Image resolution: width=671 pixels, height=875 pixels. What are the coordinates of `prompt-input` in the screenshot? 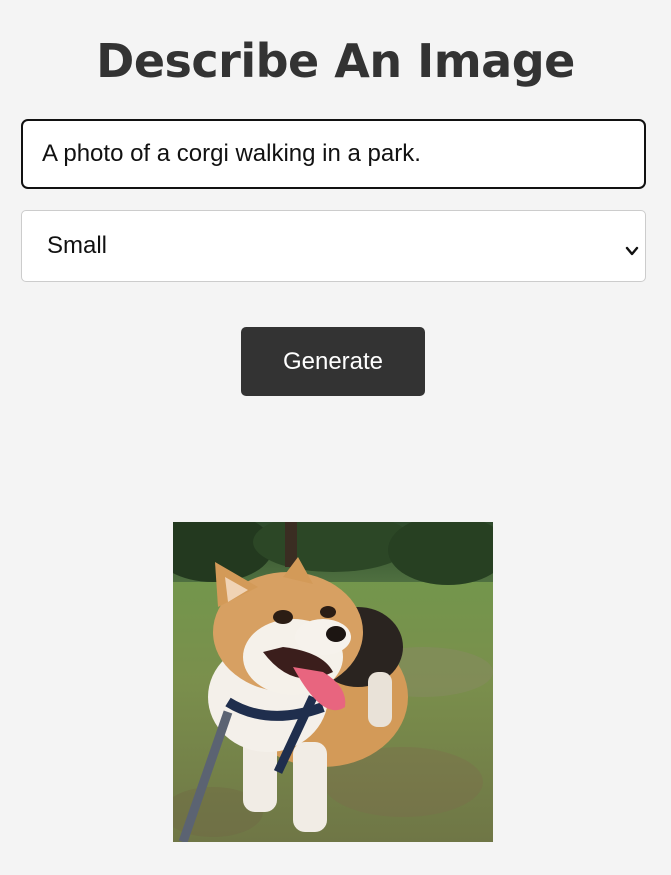 It's located at (333, 154).